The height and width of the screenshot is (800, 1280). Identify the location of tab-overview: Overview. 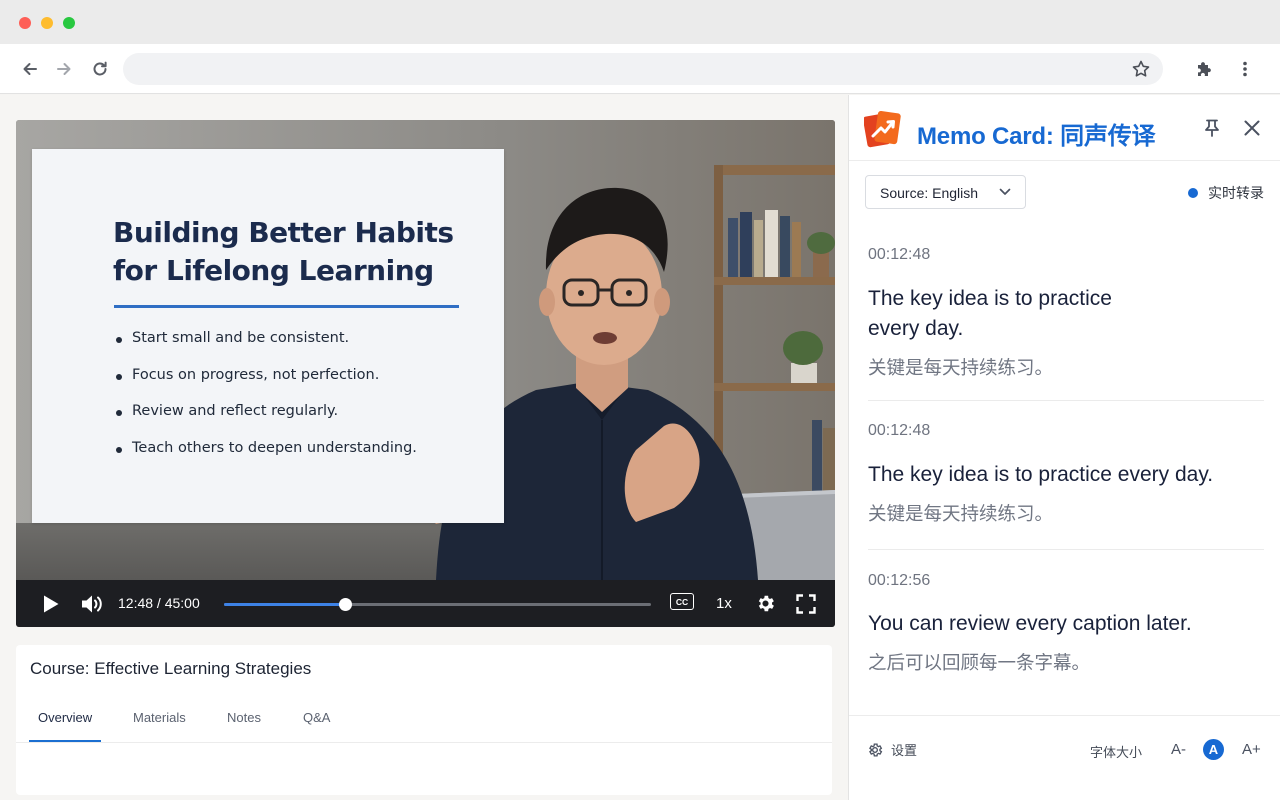
(65, 717).